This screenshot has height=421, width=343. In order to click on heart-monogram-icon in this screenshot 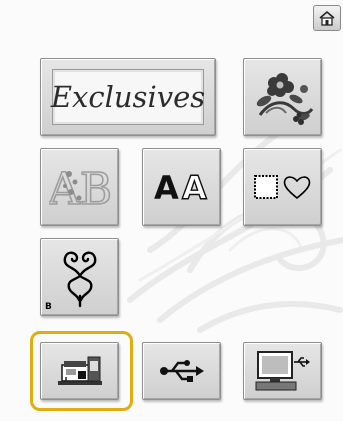, I will do `click(79, 279)`.